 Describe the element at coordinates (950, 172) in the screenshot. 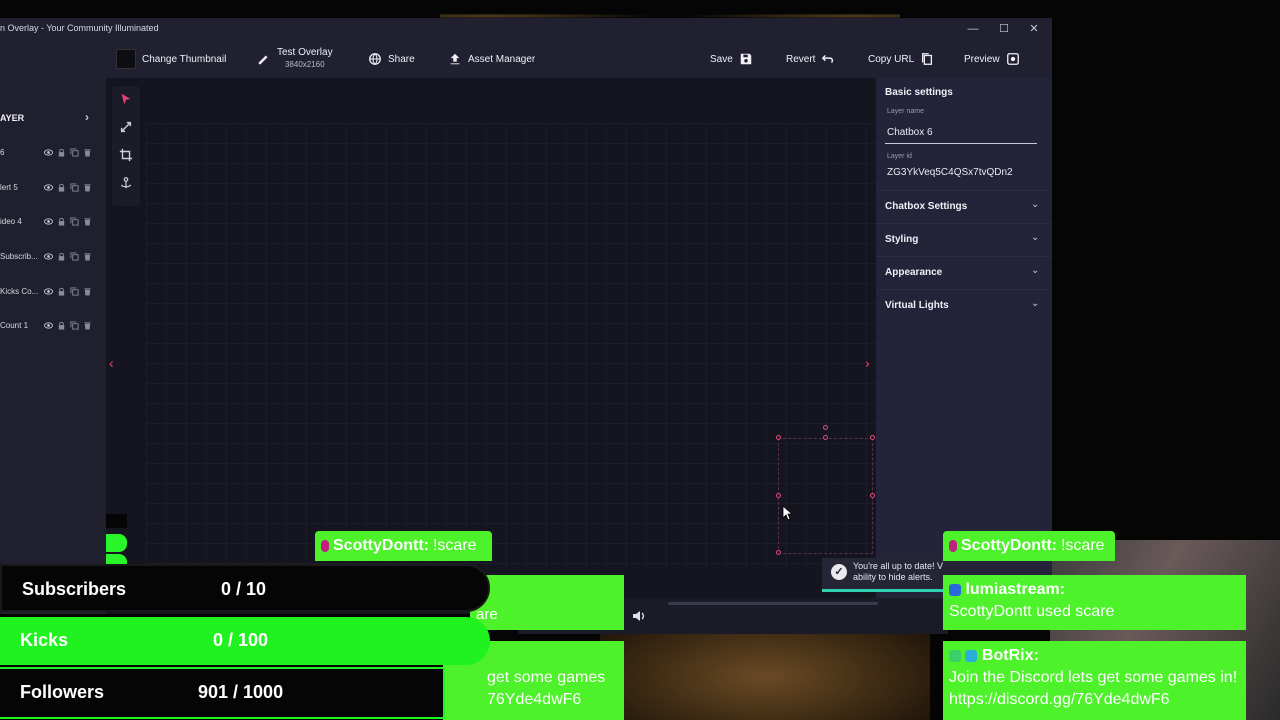

I see `layer-id-value: ZG3YkVeq5C4QSx7tvQDn2` at that location.